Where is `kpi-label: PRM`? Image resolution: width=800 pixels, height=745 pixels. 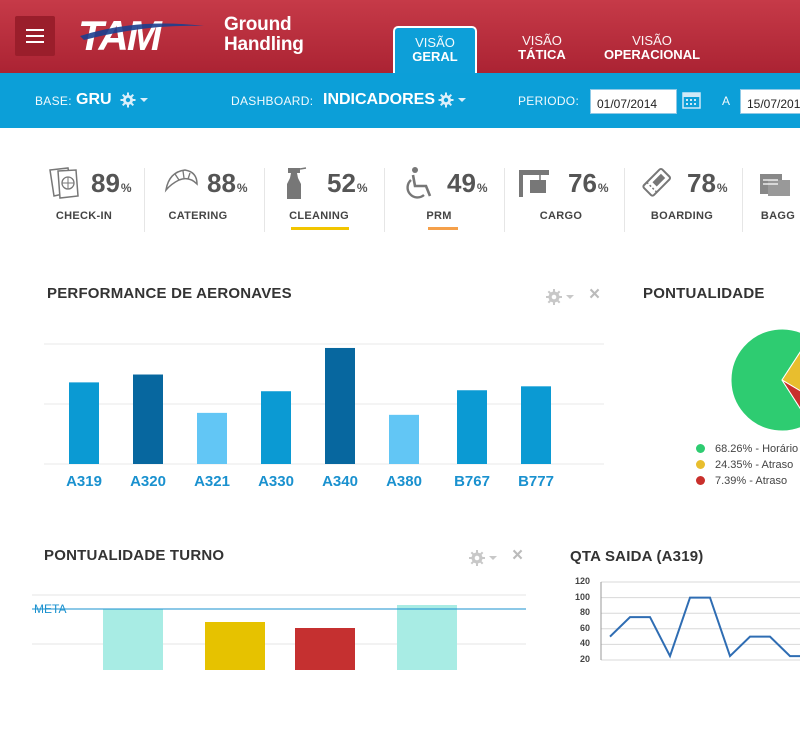
kpi-label: PRM is located at coordinates (439, 216).